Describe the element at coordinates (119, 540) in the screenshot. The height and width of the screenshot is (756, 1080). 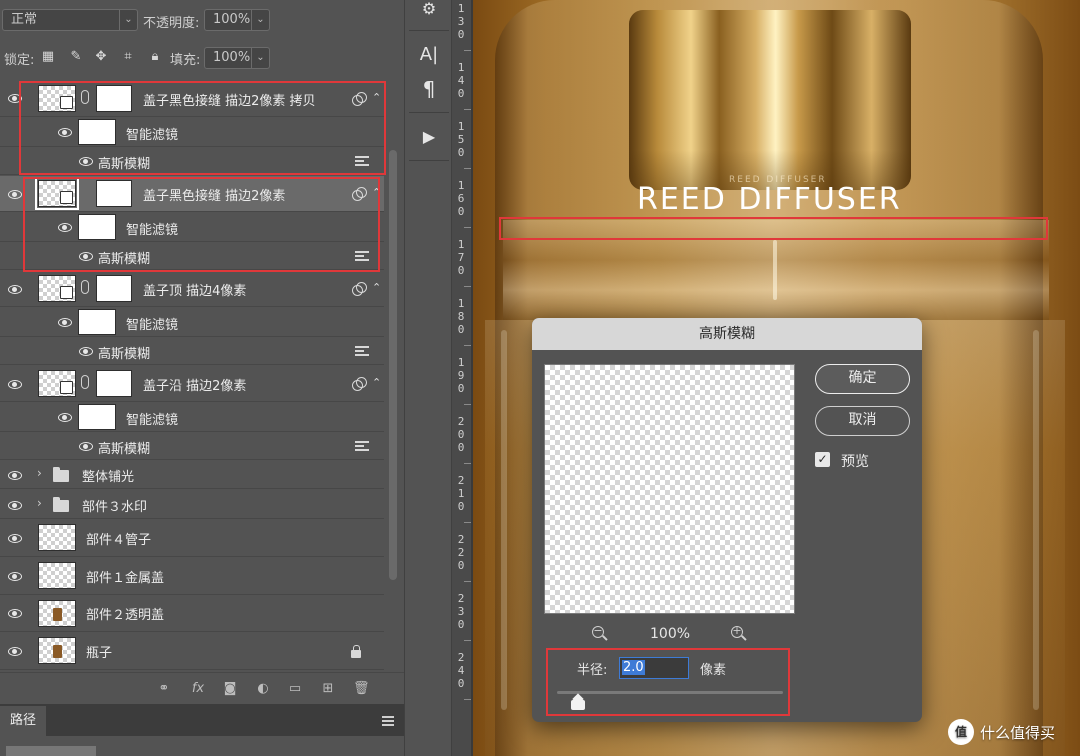
I see `layer-name: 部件４管子` at that location.